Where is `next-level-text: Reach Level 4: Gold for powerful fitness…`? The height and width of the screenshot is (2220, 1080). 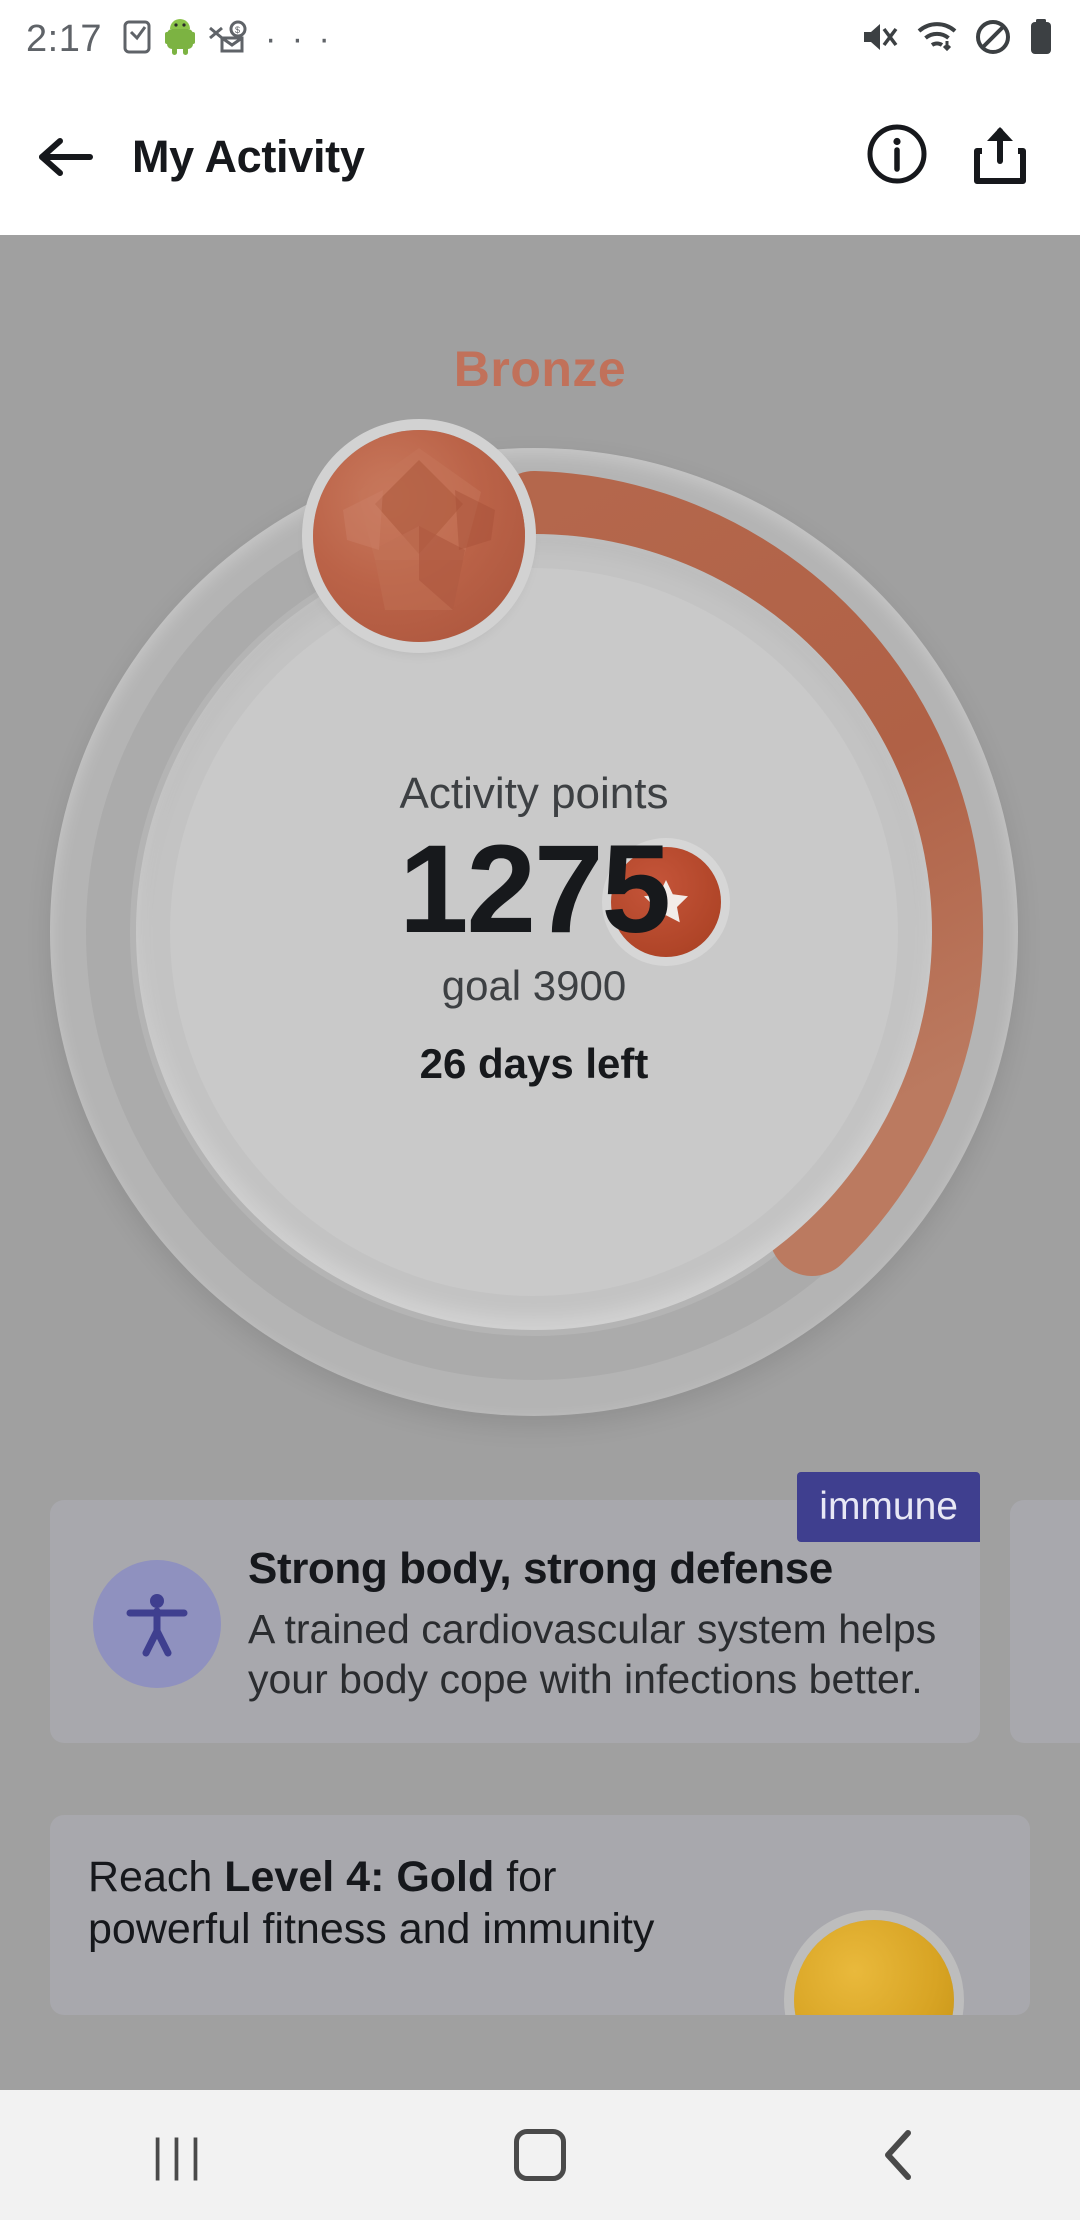
next-level-text: Reach Level 4: Gold for powerful fitness… is located at coordinates (438, 1903).